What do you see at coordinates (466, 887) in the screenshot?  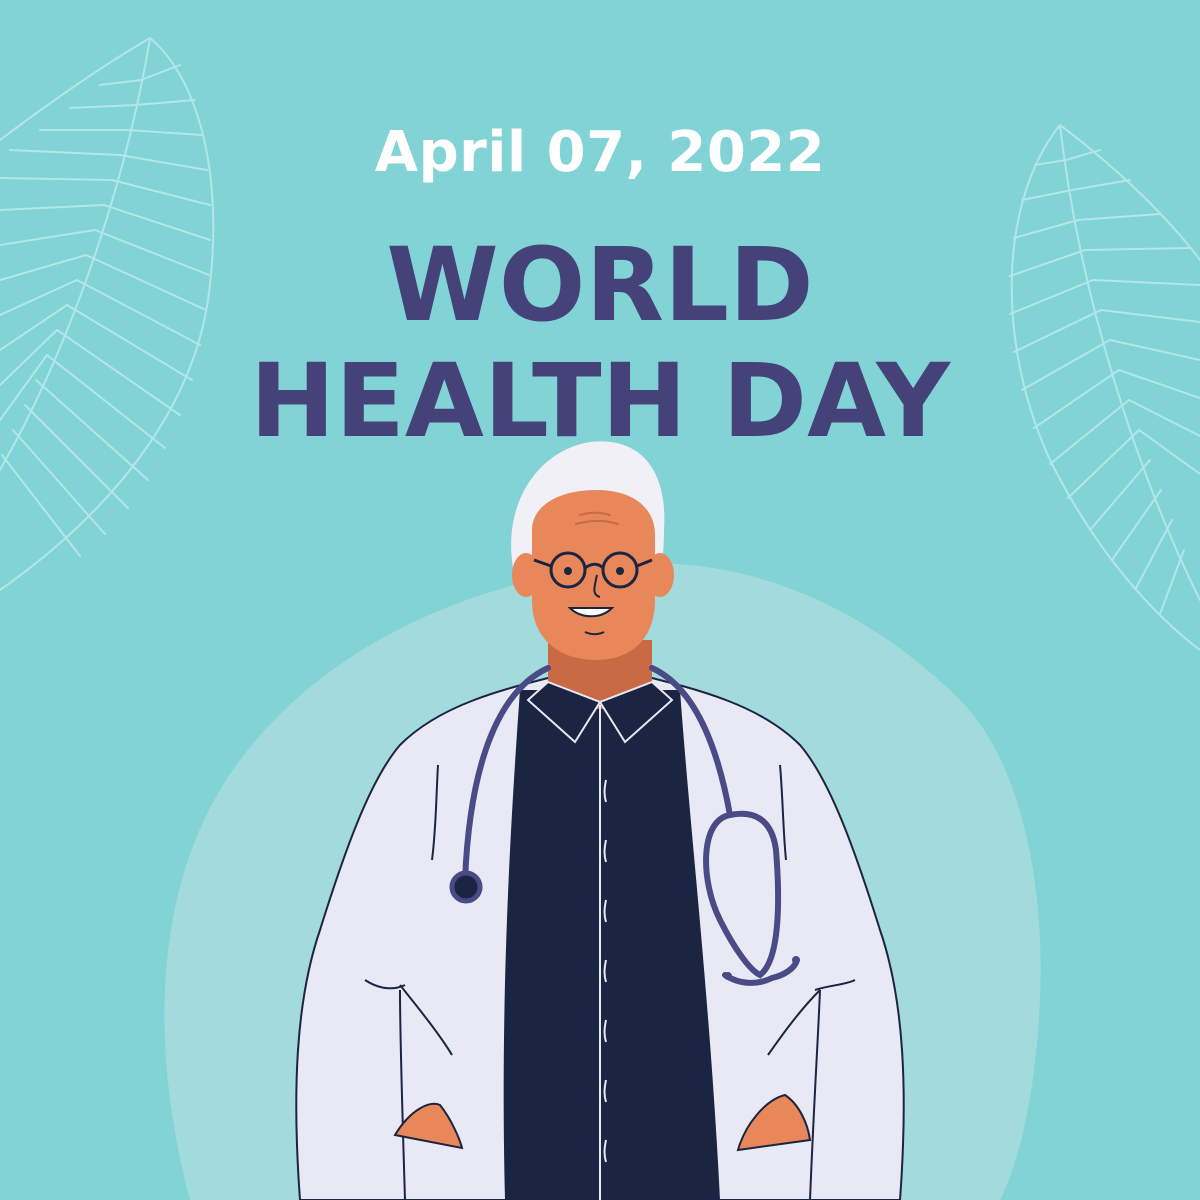 I see `stethoscope-chestpiece` at bounding box center [466, 887].